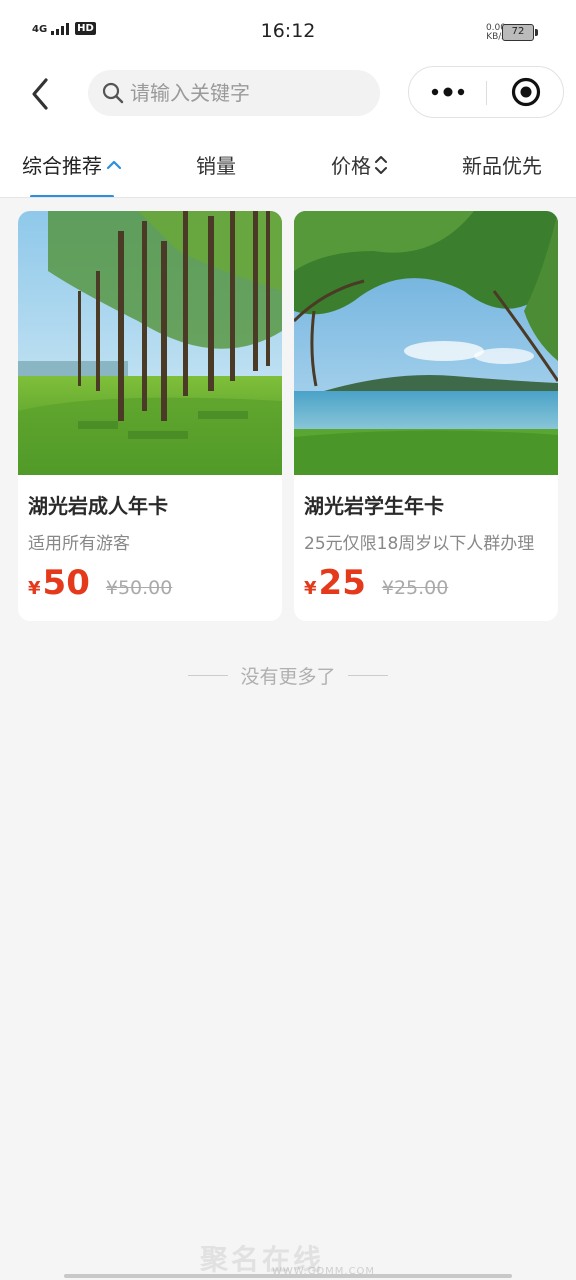 The image size is (576, 1280). What do you see at coordinates (342, 583) in the screenshot?
I see `product-price: 25` at bounding box center [342, 583].